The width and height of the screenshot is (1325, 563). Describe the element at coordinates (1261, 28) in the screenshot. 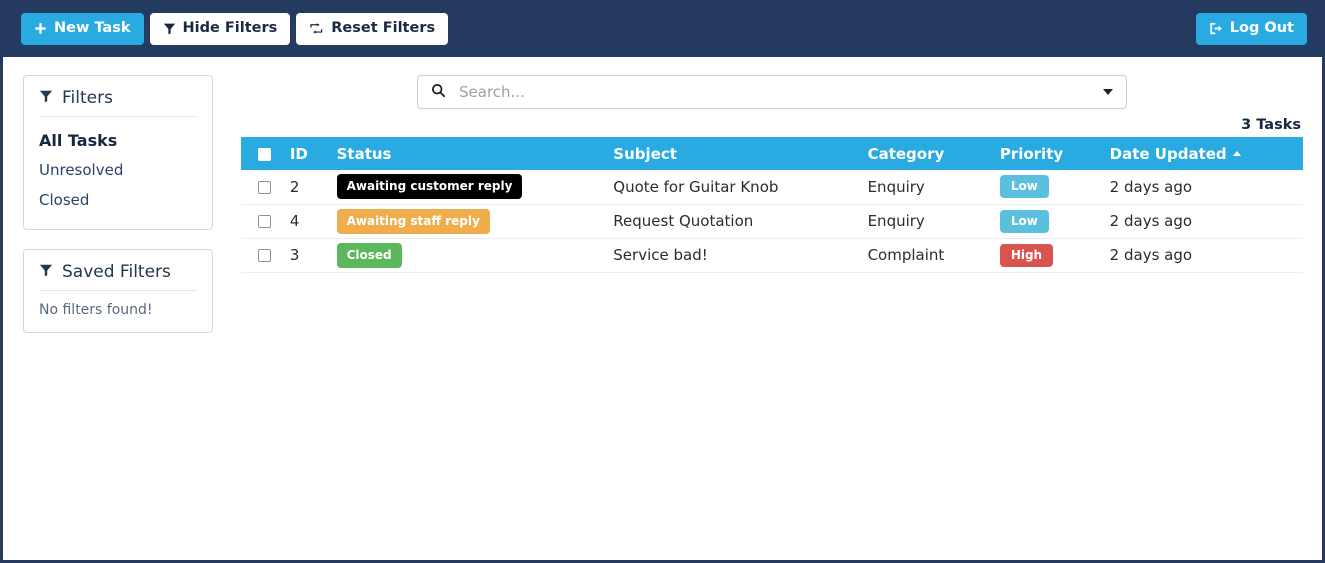

I see `logout-label: Log Out` at that location.